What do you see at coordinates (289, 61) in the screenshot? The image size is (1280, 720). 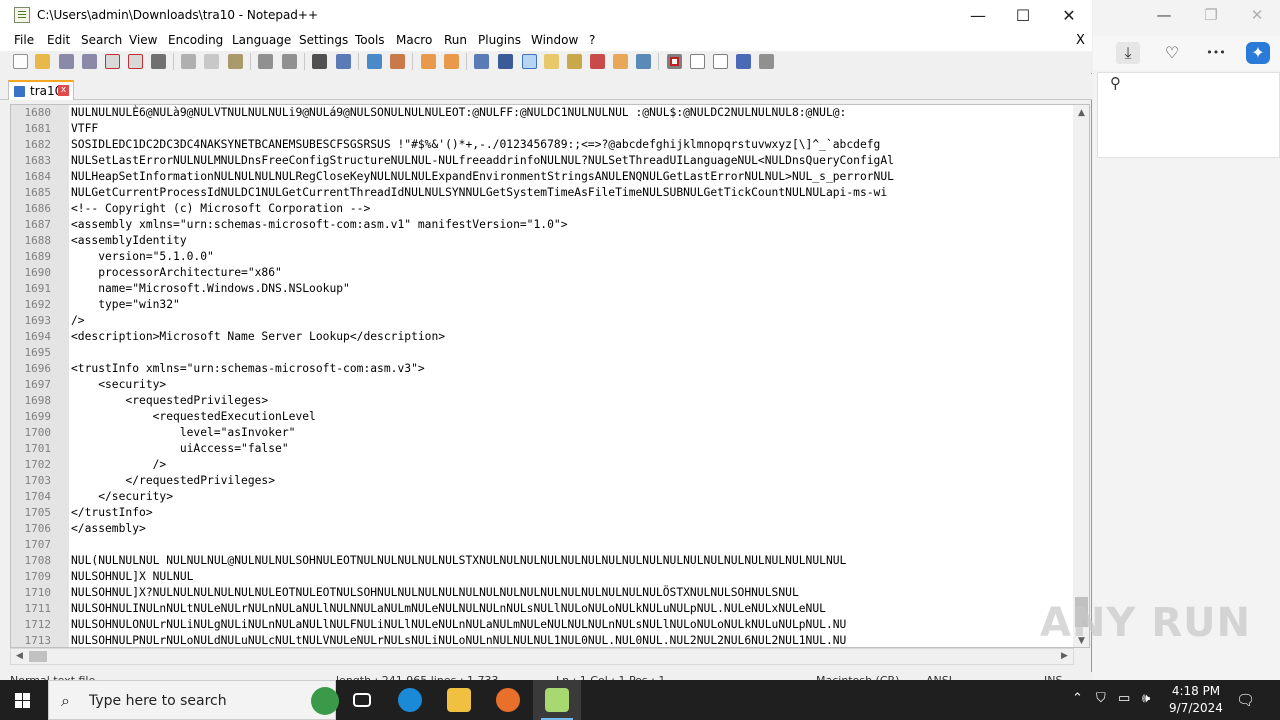 I see `redo-icon` at bounding box center [289, 61].